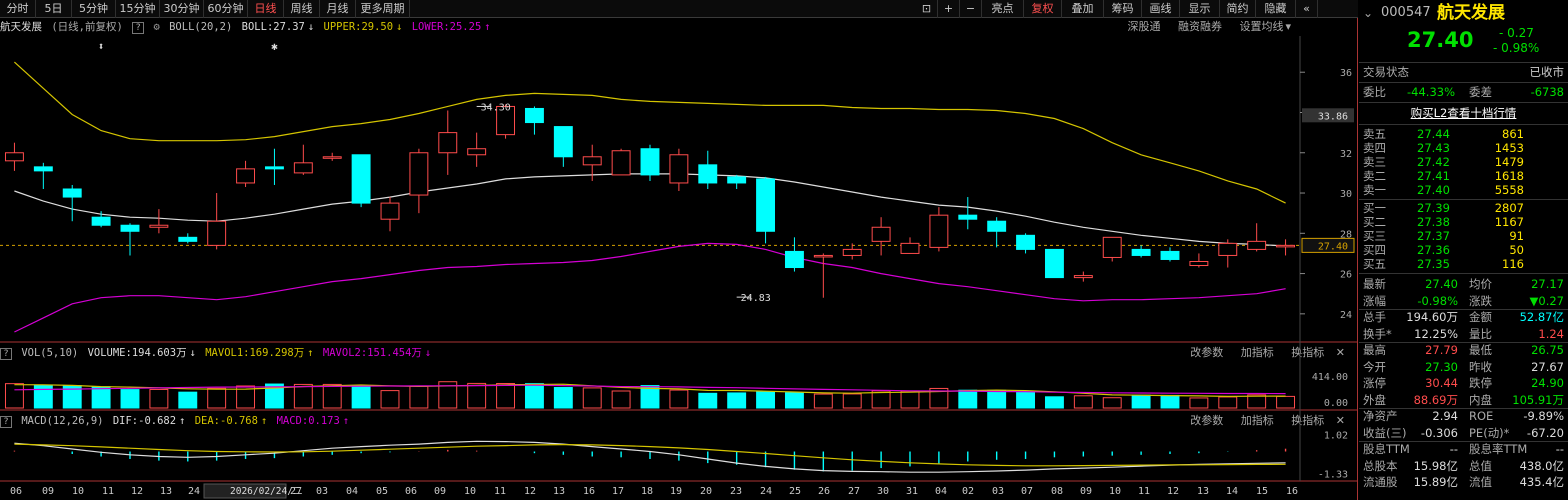  What do you see at coordinates (949, 9) in the screenshot?
I see `tool-button-1: +` at bounding box center [949, 9].